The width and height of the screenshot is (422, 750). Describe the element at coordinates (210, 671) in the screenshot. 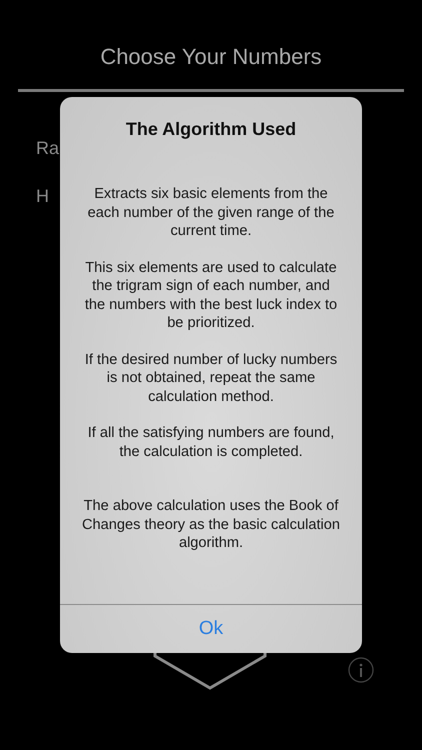

I see `chevron-down-icon` at that location.